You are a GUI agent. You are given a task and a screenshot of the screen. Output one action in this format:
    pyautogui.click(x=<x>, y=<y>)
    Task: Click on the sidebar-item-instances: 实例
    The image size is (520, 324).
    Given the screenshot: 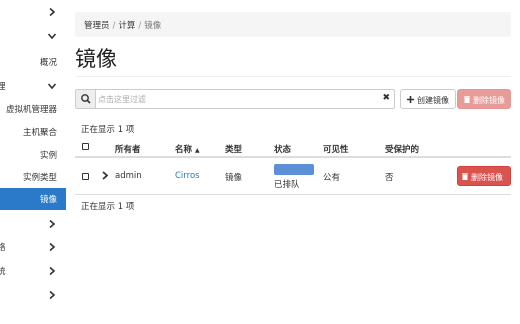 What is the action you would take?
    pyautogui.click(x=33, y=155)
    